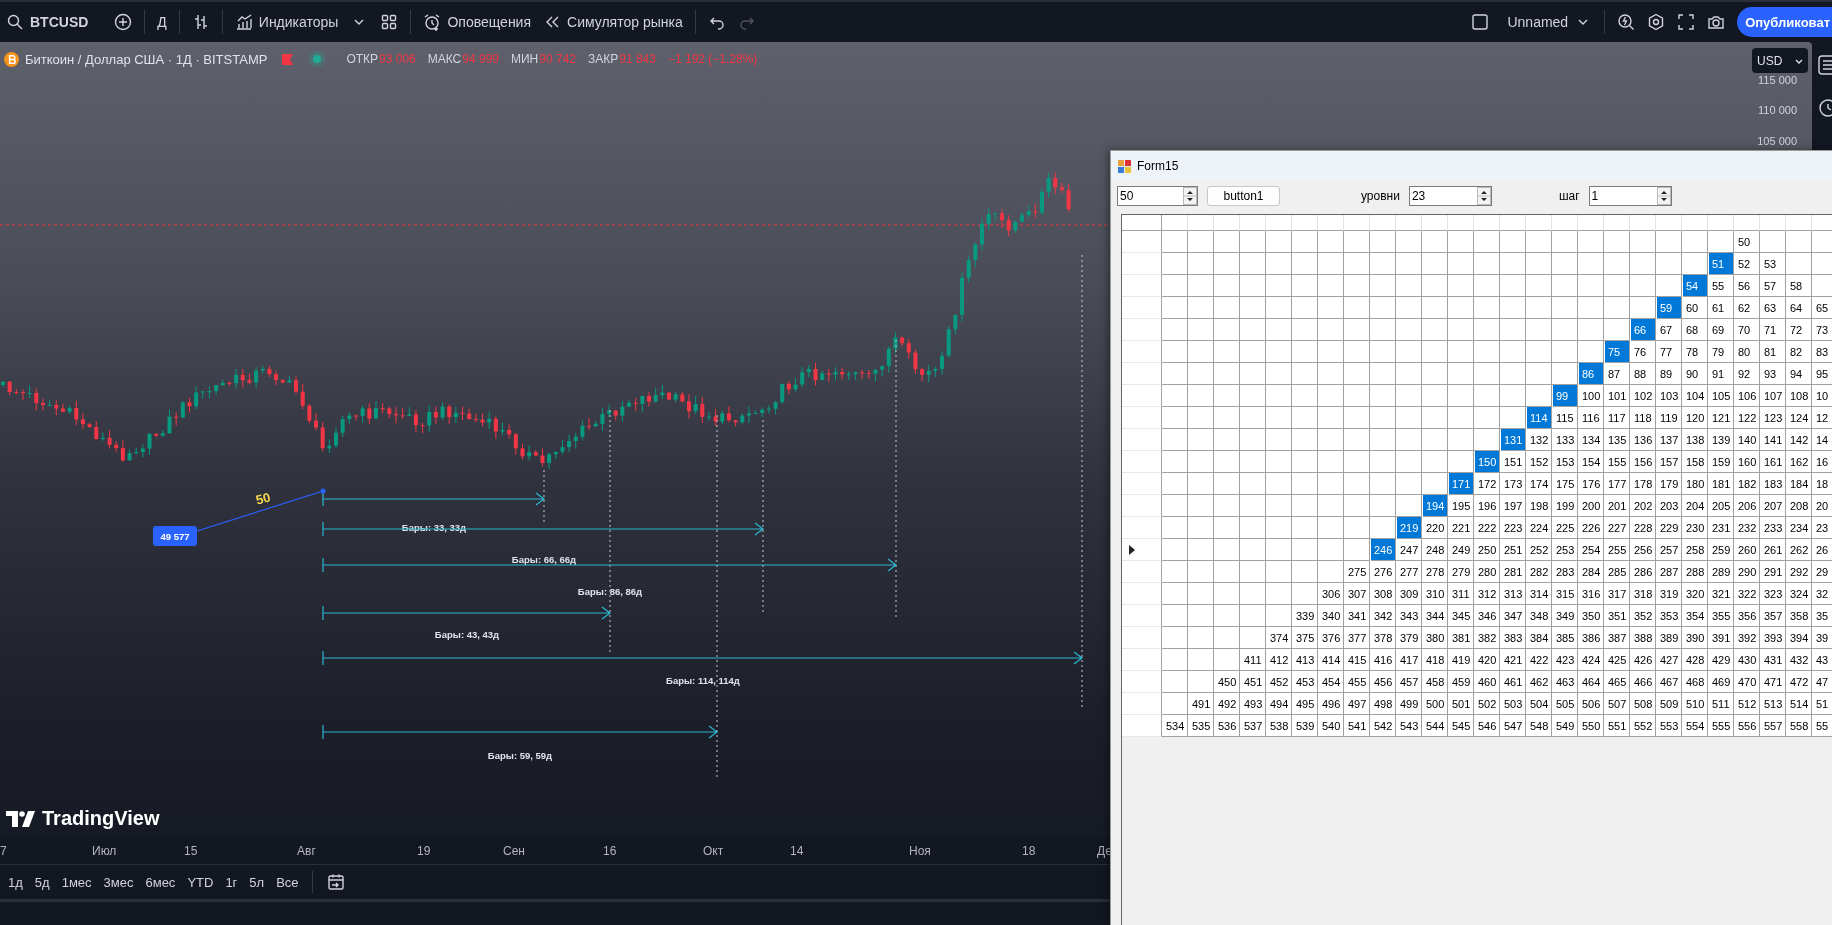 This screenshot has width=1832, height=925. Describe the element at coordinates (1591, 638) in the screenshot. I see `table-cell: 386` at that location.